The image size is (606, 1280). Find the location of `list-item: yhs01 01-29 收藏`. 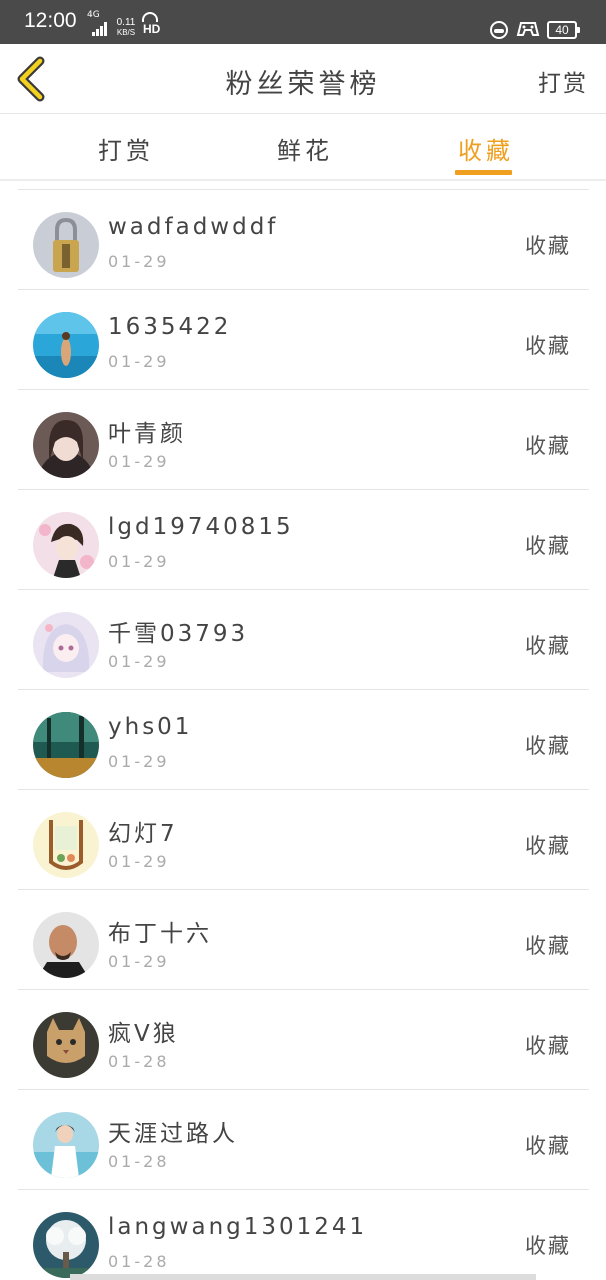

list-item: yhs01 01-29 收藏 is located at coordinates (303, 740).